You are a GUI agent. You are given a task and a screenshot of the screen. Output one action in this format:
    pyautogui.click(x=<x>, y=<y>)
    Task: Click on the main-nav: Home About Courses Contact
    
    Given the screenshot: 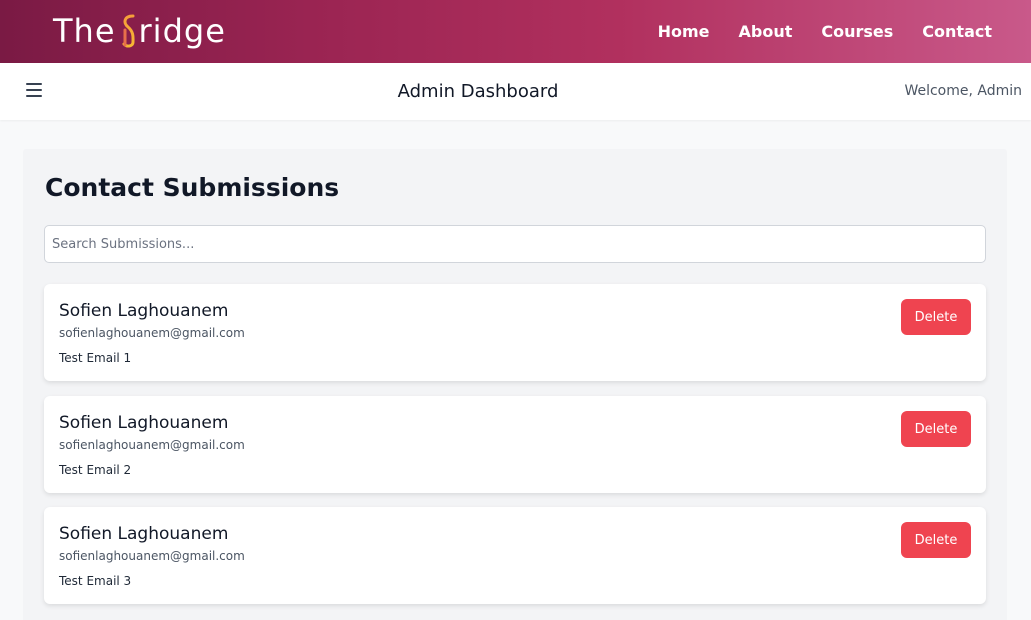 What is the action you would take?
    pyautogui.click(x=825, y=31)
    